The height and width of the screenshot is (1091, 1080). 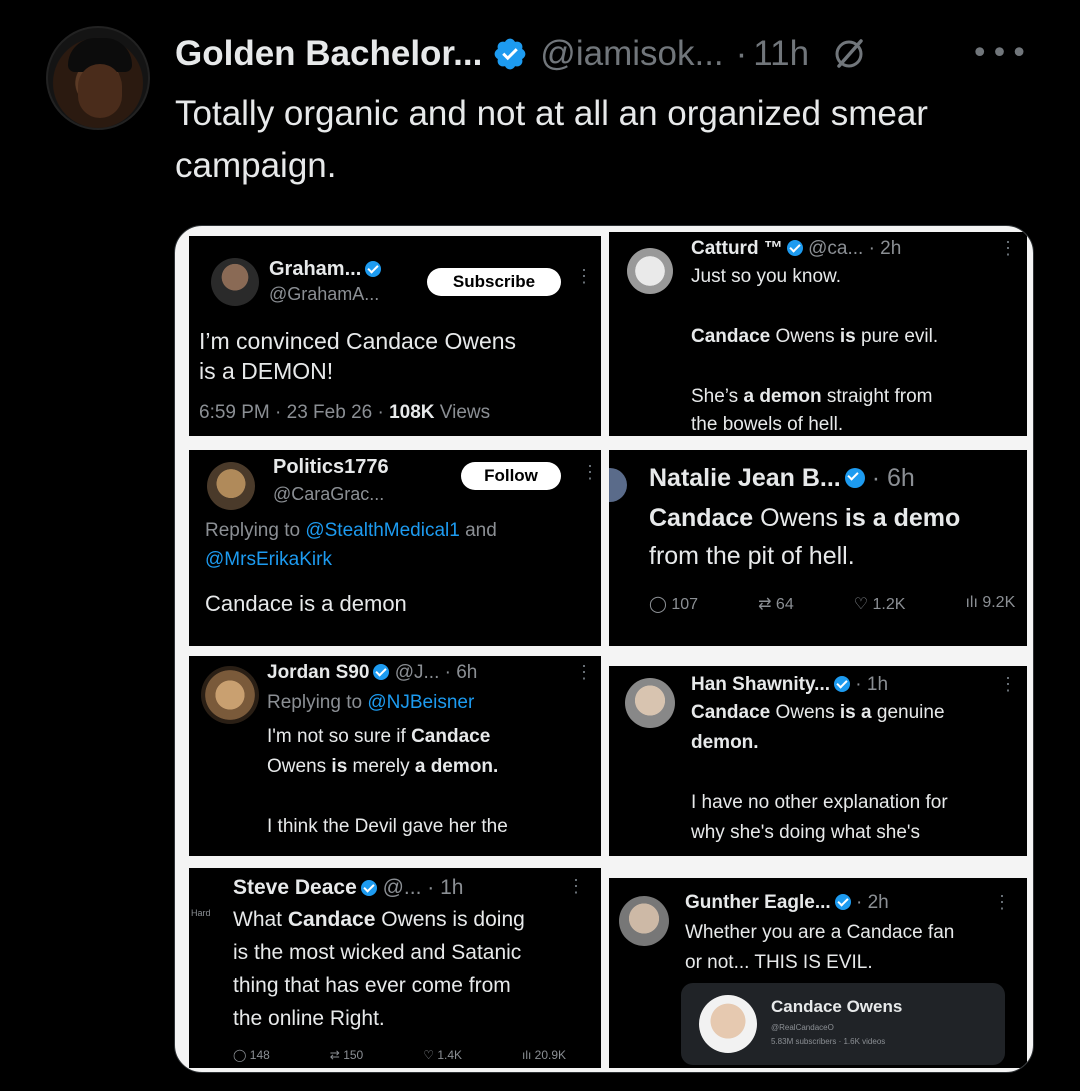 What do you see at coordinates (650, 271) in the screenshot?
I see `catturd-avatar` at bounding box center [650, 271].